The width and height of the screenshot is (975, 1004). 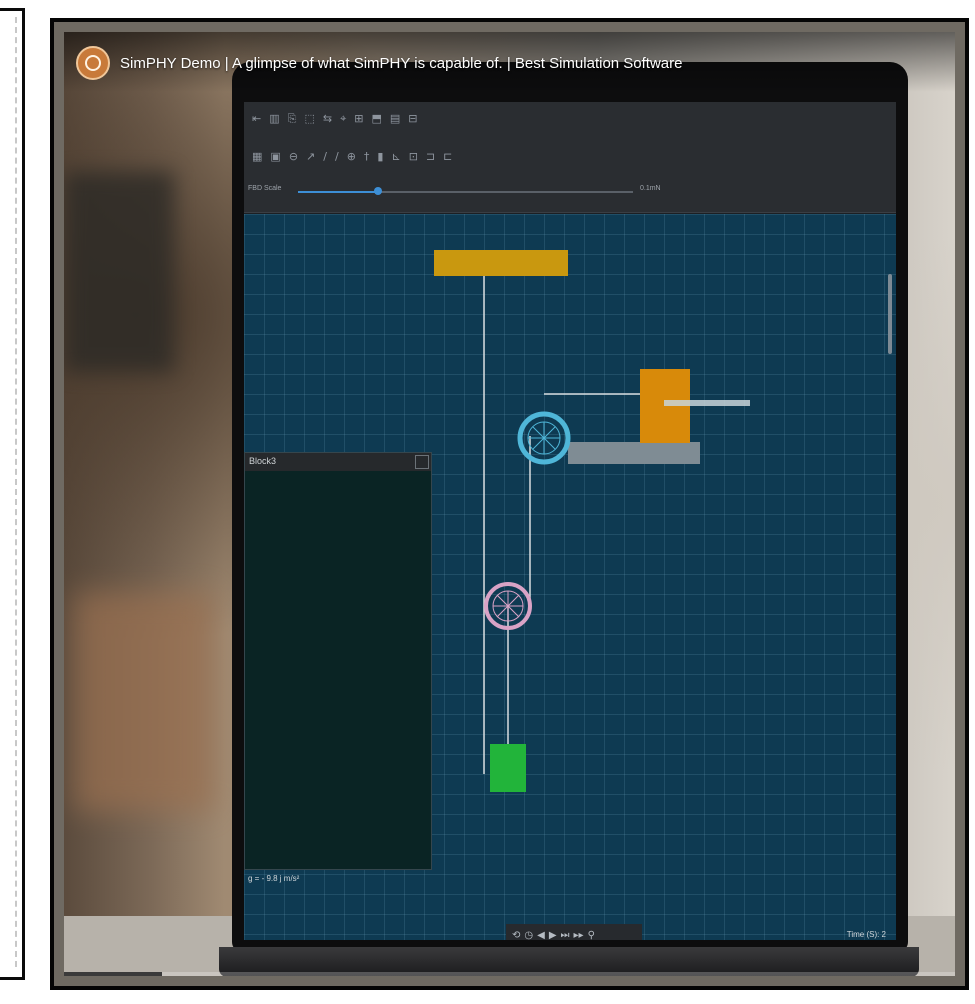 I want to click on row2-tool-8-icon: †, so click(x=367, y=156).